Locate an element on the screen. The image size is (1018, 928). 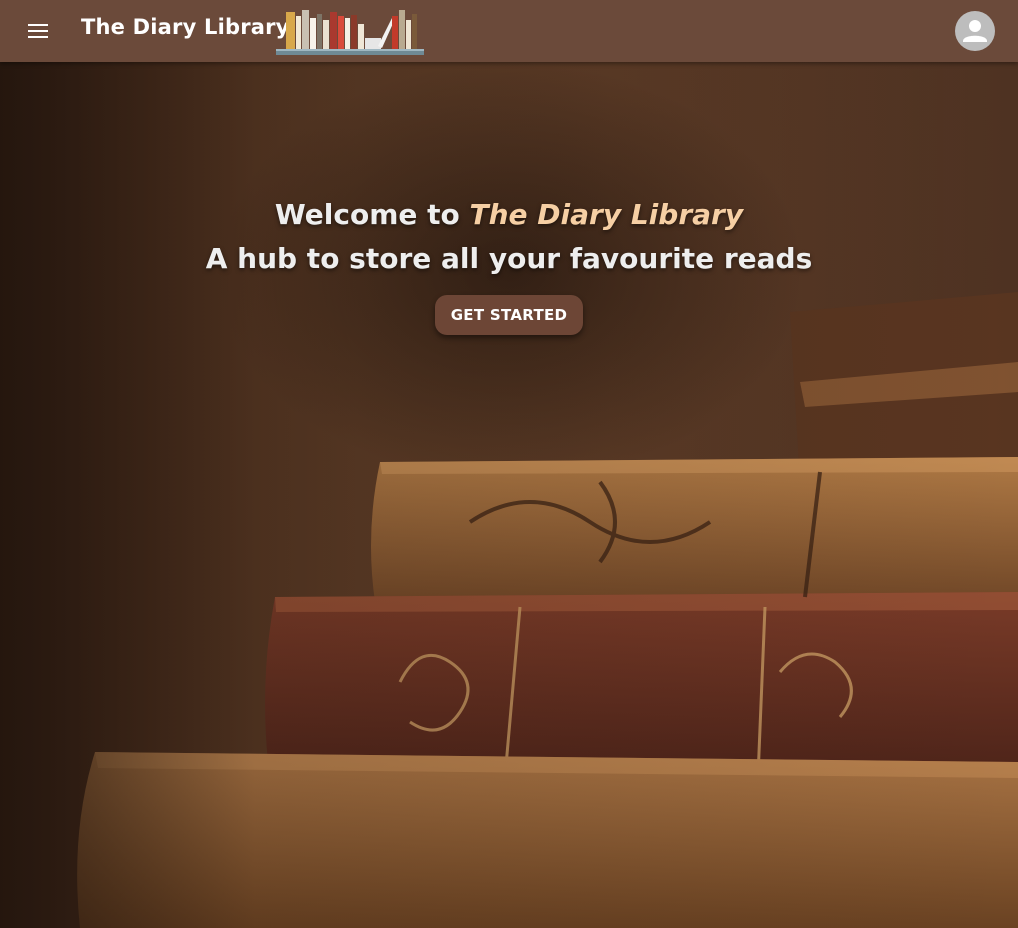
account-avatar is located at coordinates (975, 31).